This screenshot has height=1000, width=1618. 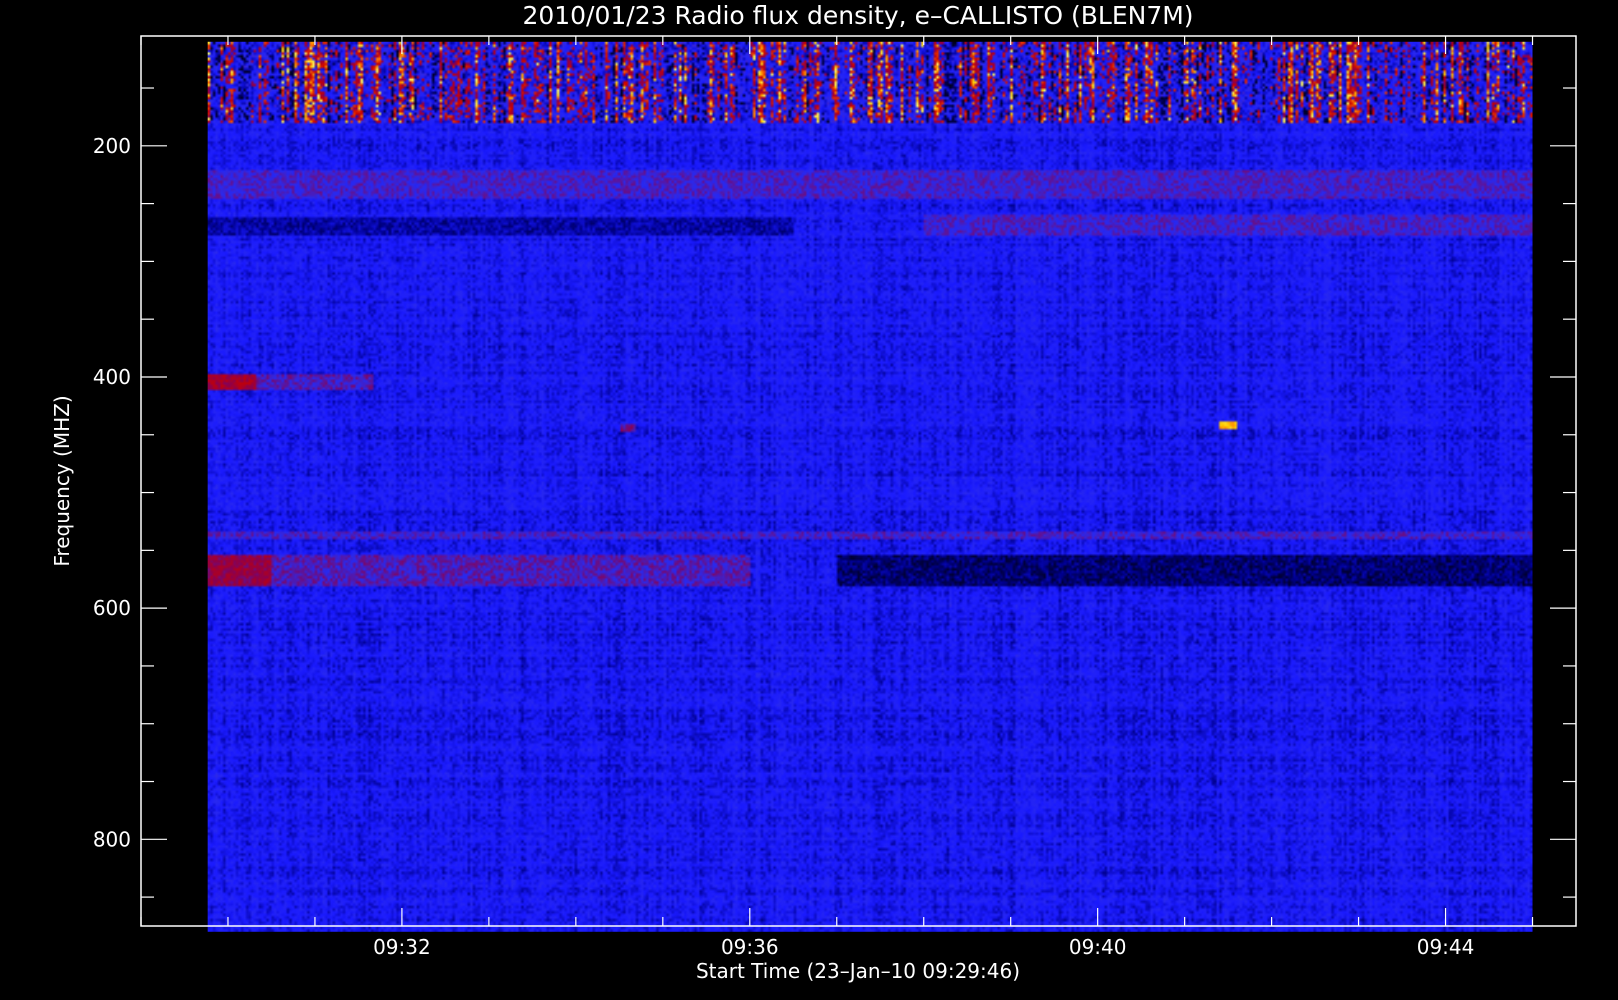 What do you see at coordinates (858, 971) in the screenshot?
I see `x-axis-label: Start Time (23–Jan–10 09:29:46)` at bounding box center [858, 971].